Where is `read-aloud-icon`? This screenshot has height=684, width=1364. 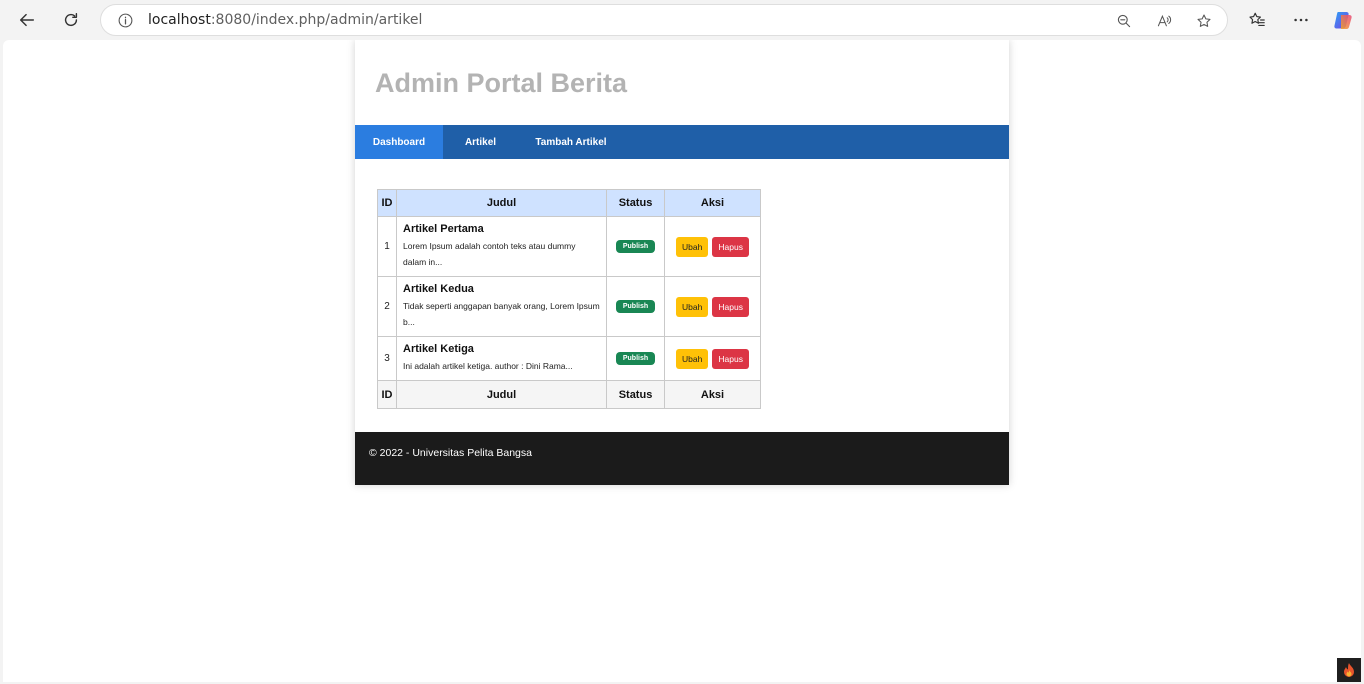
read-aloud-icon is located at coordinates (1164, 20).